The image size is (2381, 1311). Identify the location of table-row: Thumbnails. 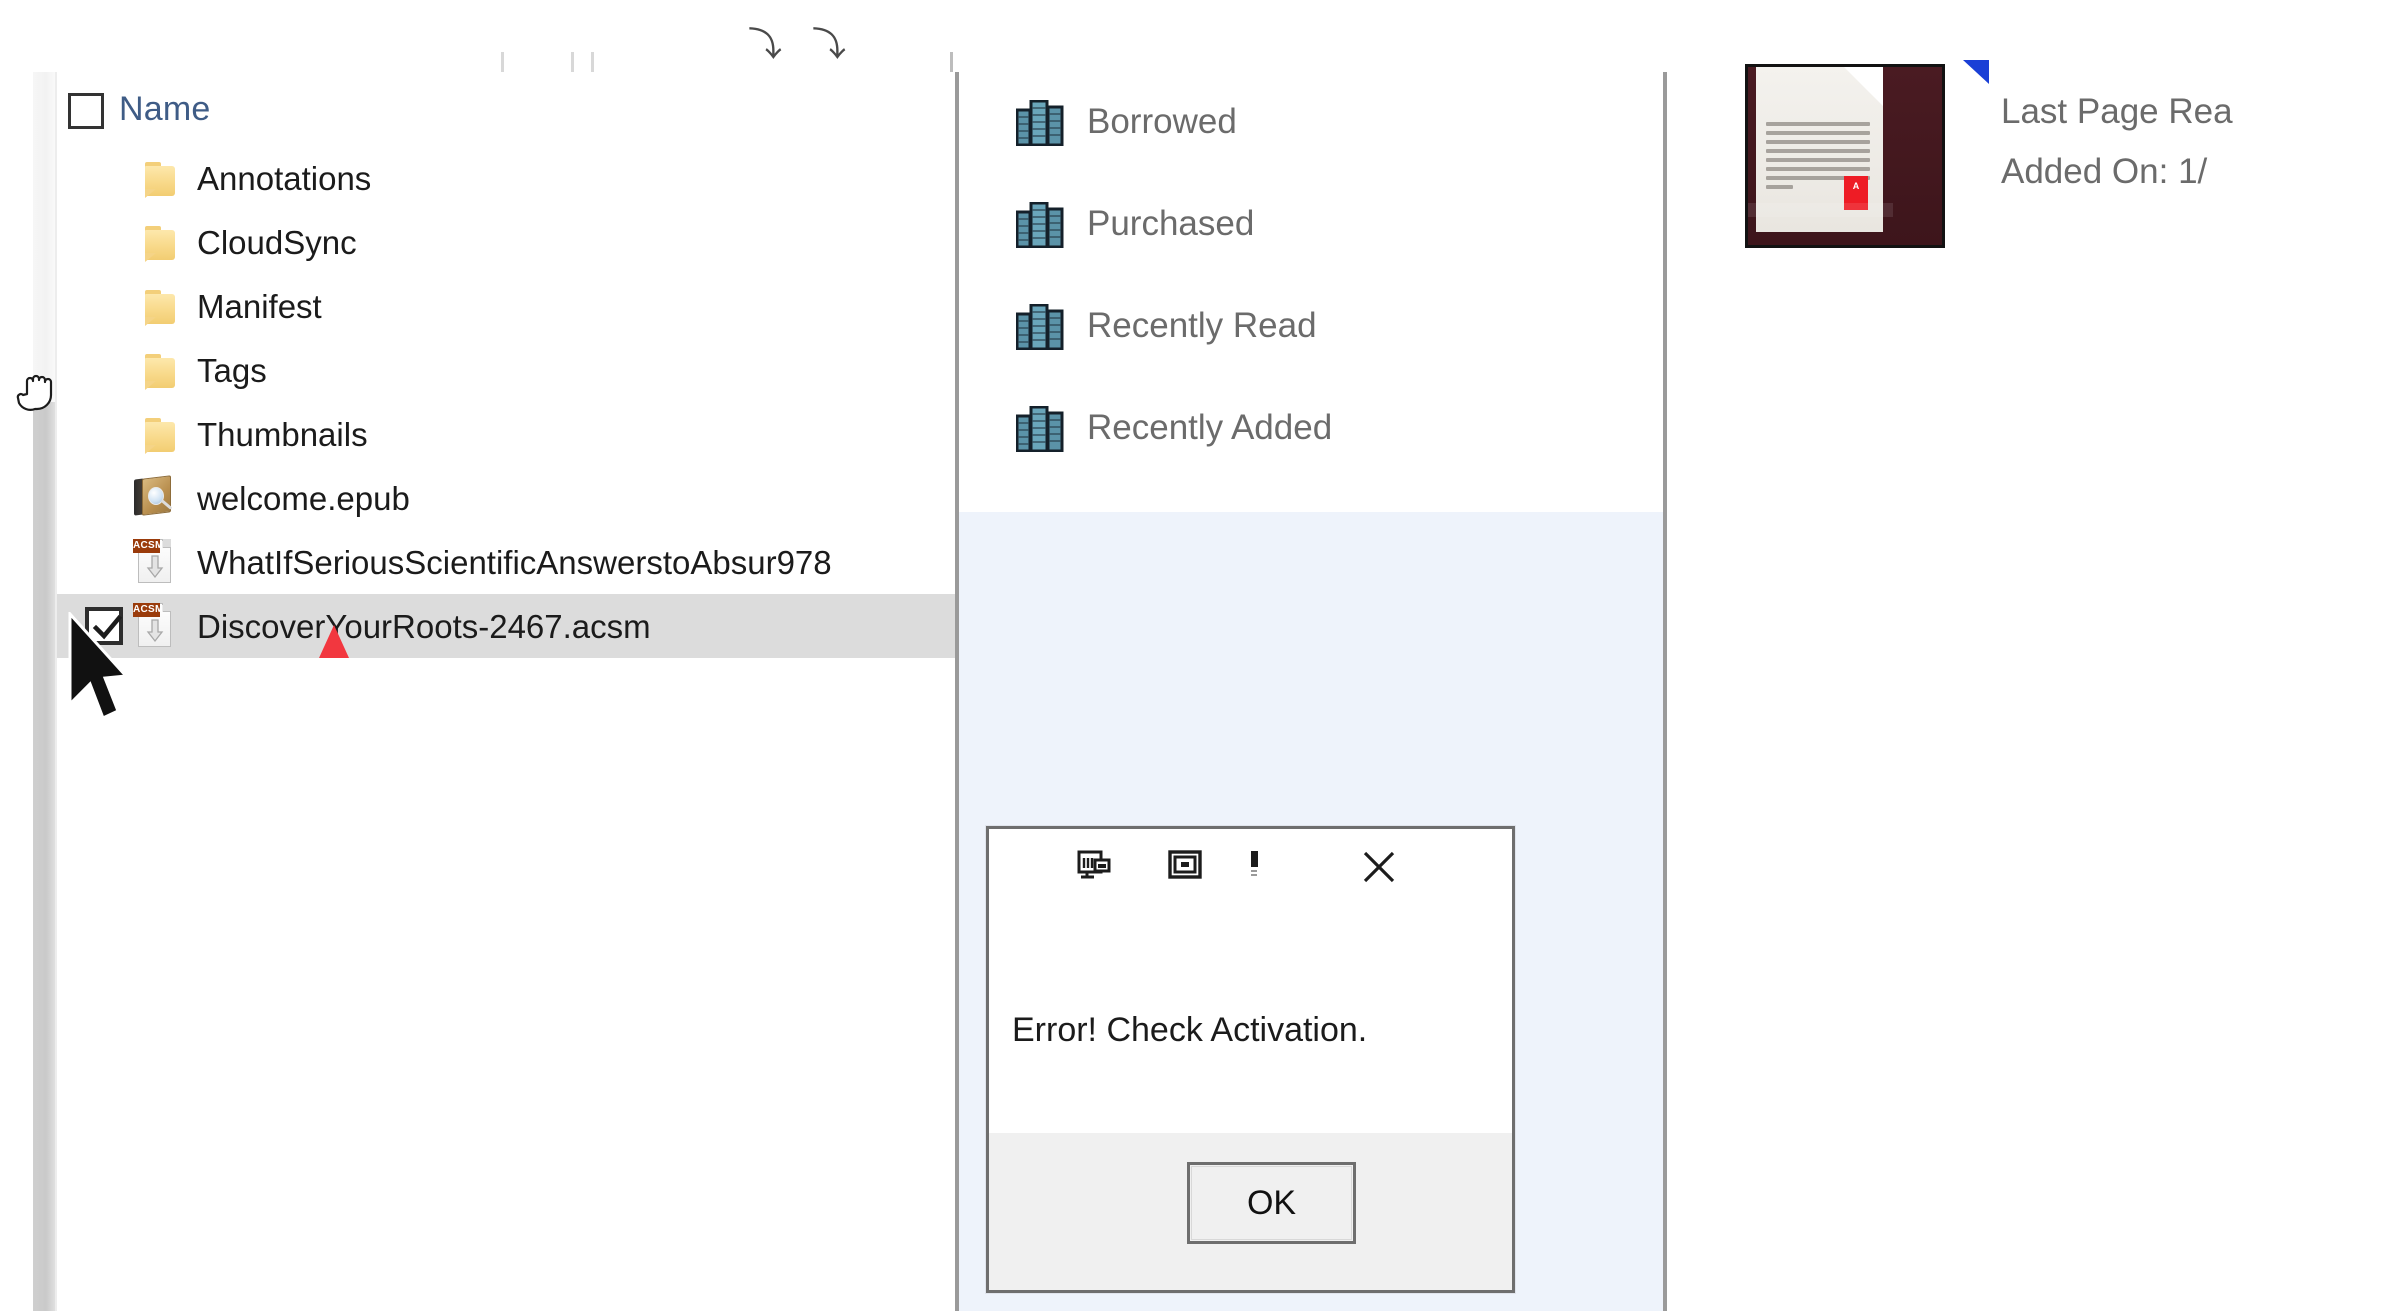
(506, 434).